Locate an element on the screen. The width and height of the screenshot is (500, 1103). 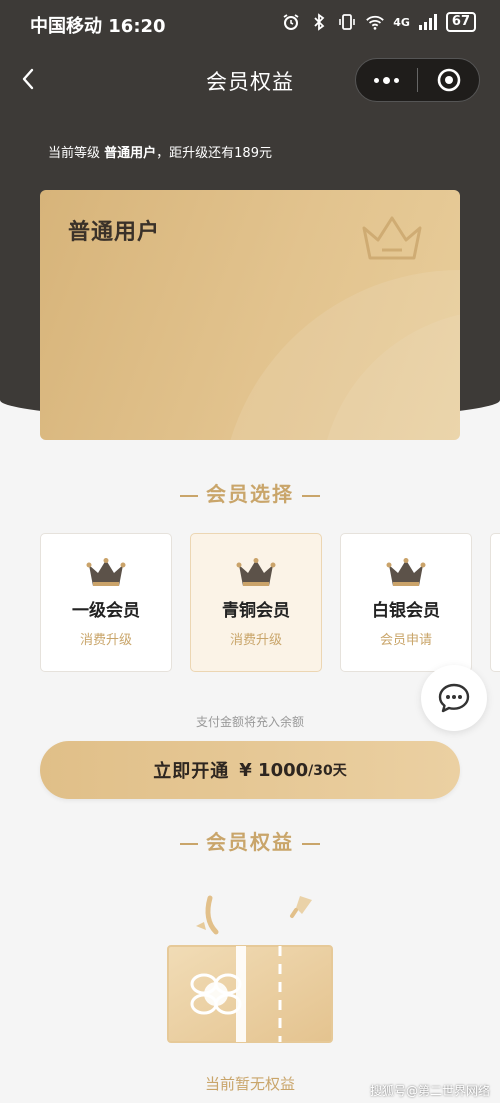
target-circle-icon is located at coordinates (448, 80).